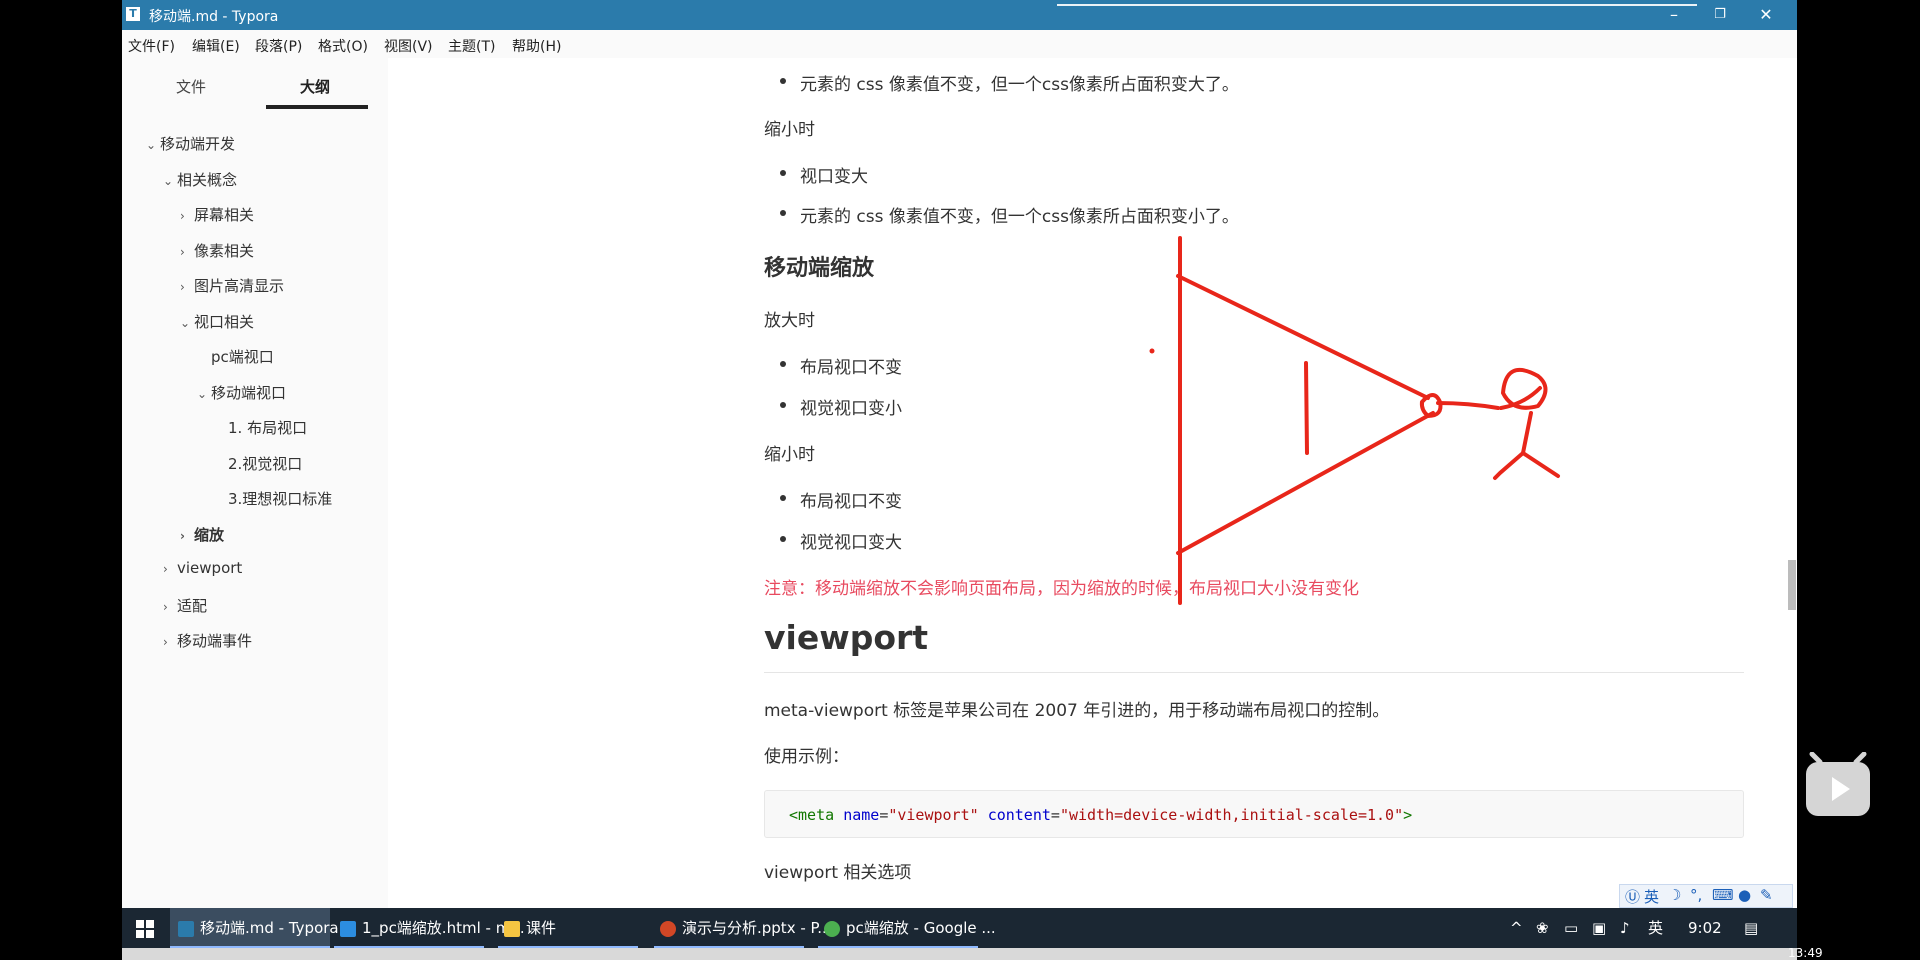 The height and width of the screenshot is (960, 1920). I want to click on outline-label: 3.理想视口标准, so click(280, 499).